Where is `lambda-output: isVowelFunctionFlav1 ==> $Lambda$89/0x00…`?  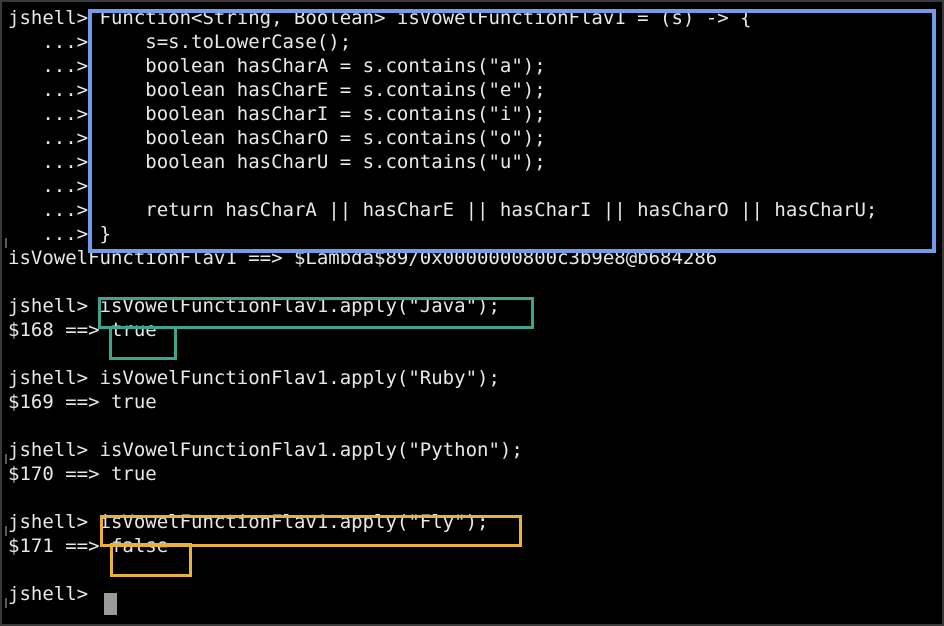 lambda-output: isVowelFunctionFlav1 ==> $Lambda$89/0x00… is located at coordinates (363, 258).